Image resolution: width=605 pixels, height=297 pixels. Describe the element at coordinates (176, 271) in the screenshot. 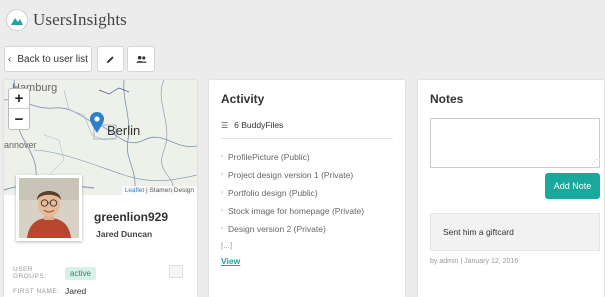

I see `edit-groups-button` at that location.